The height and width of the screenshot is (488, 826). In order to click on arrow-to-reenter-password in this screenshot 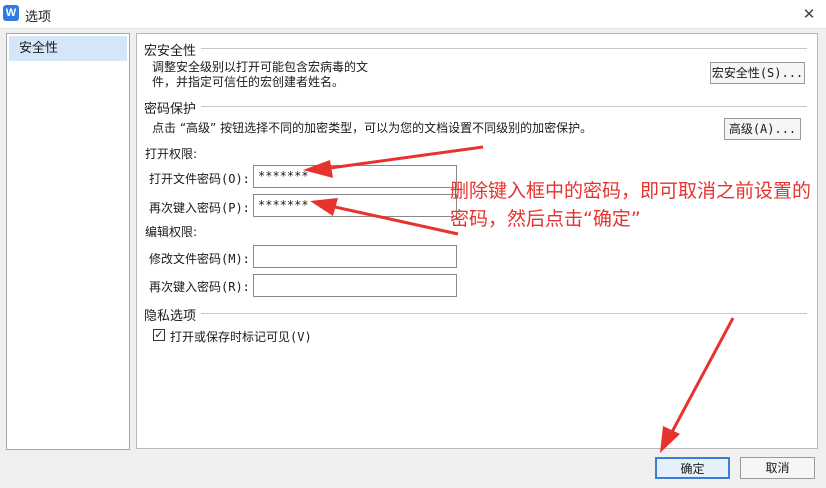, I will do `click(384, 217)`.